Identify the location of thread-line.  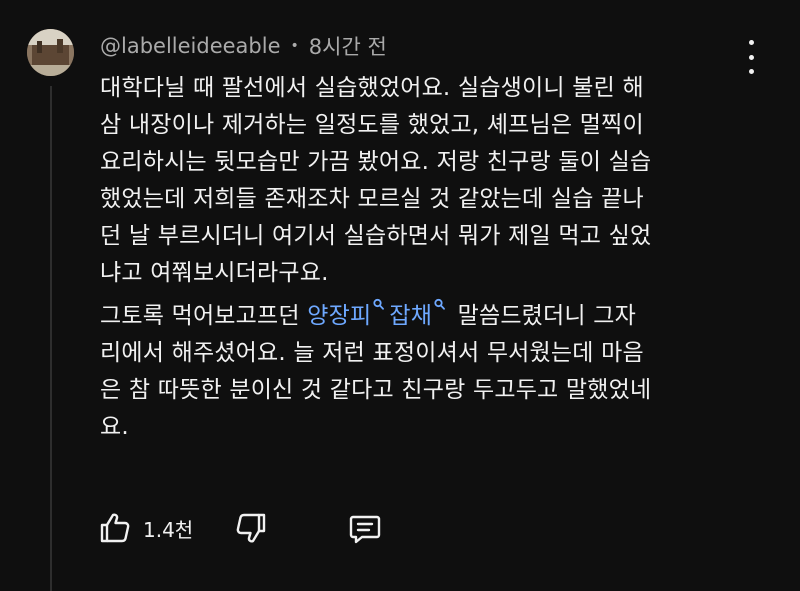
(51, 338).